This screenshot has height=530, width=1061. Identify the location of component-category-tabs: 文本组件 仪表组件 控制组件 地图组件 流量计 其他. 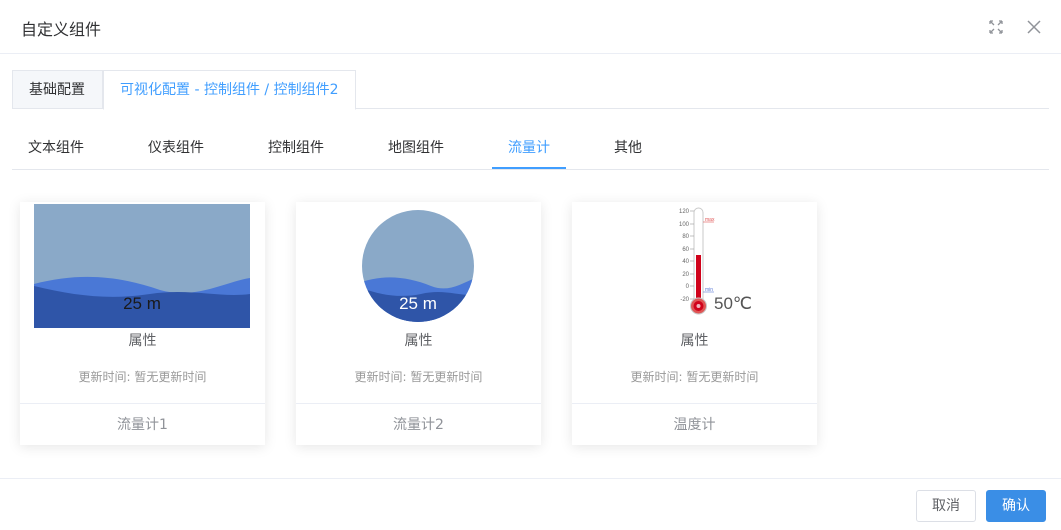
(530, 149).